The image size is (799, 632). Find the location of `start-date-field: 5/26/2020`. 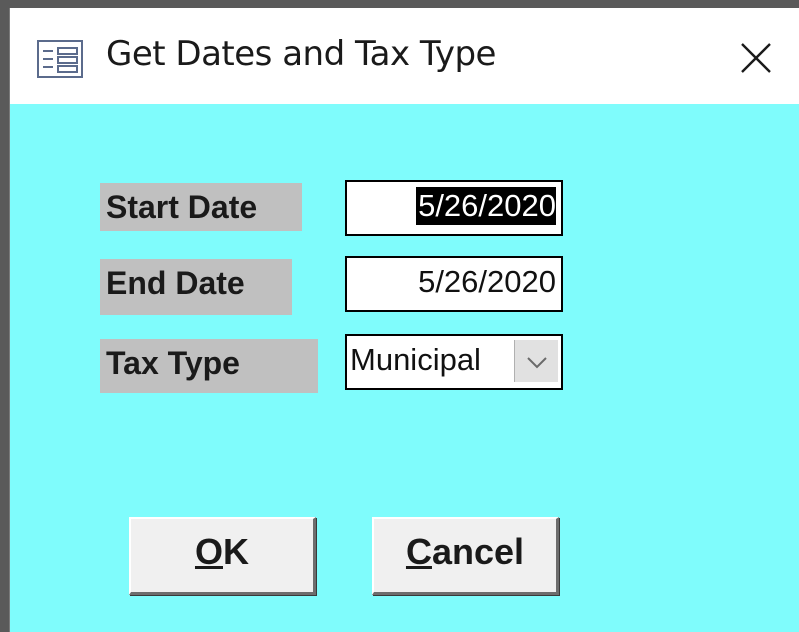

start-date-field: 5/26/2020 is located at coordinates (454, 208).